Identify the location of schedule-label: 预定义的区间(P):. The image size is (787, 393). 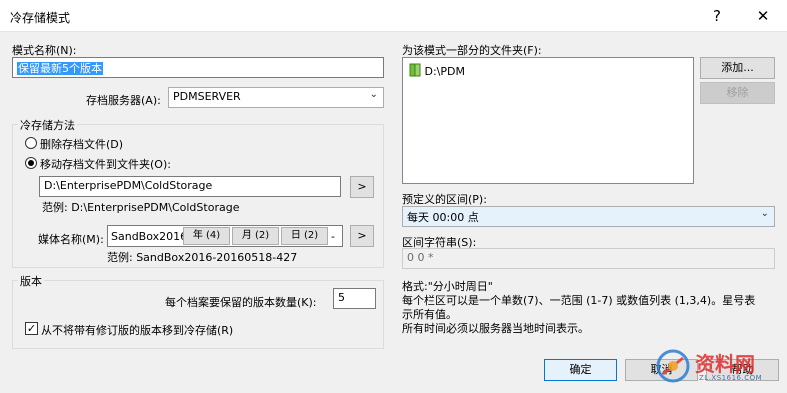
(444, 199).